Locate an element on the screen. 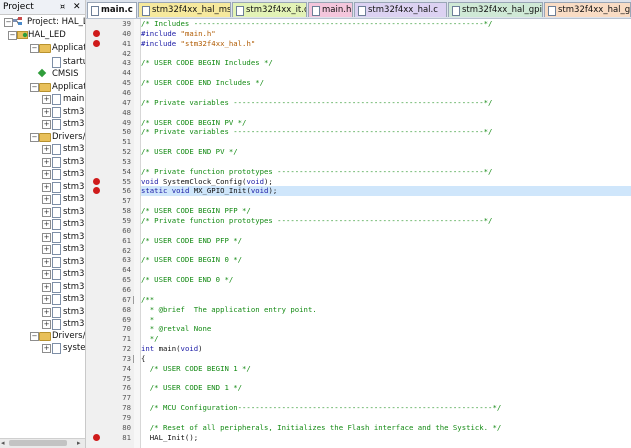  tree-item: + stm32f4xx_hal_tim.c is located at coordinates (42, 149).